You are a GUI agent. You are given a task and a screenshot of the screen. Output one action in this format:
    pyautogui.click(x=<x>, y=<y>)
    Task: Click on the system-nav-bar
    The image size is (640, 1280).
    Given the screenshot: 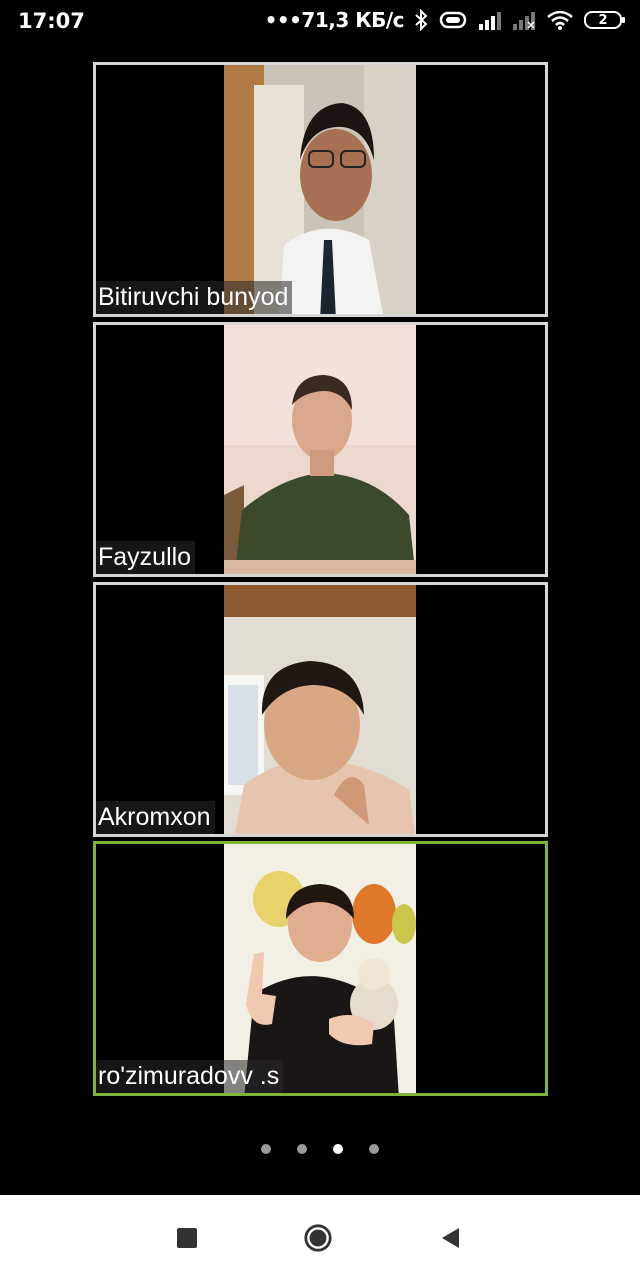 What is the action you would take?
    pyautogui.click(x=320, y=1237)
    